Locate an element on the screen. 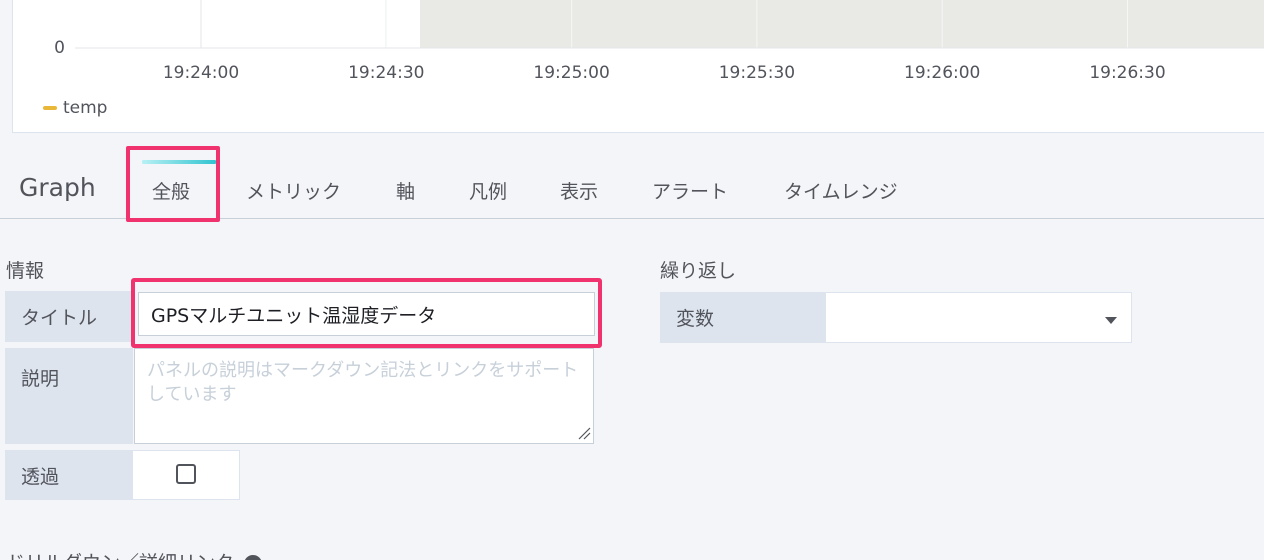 The height and width of the screenshot is (560, 1264). title-label: タイトル is located at coordinates (68, 316).